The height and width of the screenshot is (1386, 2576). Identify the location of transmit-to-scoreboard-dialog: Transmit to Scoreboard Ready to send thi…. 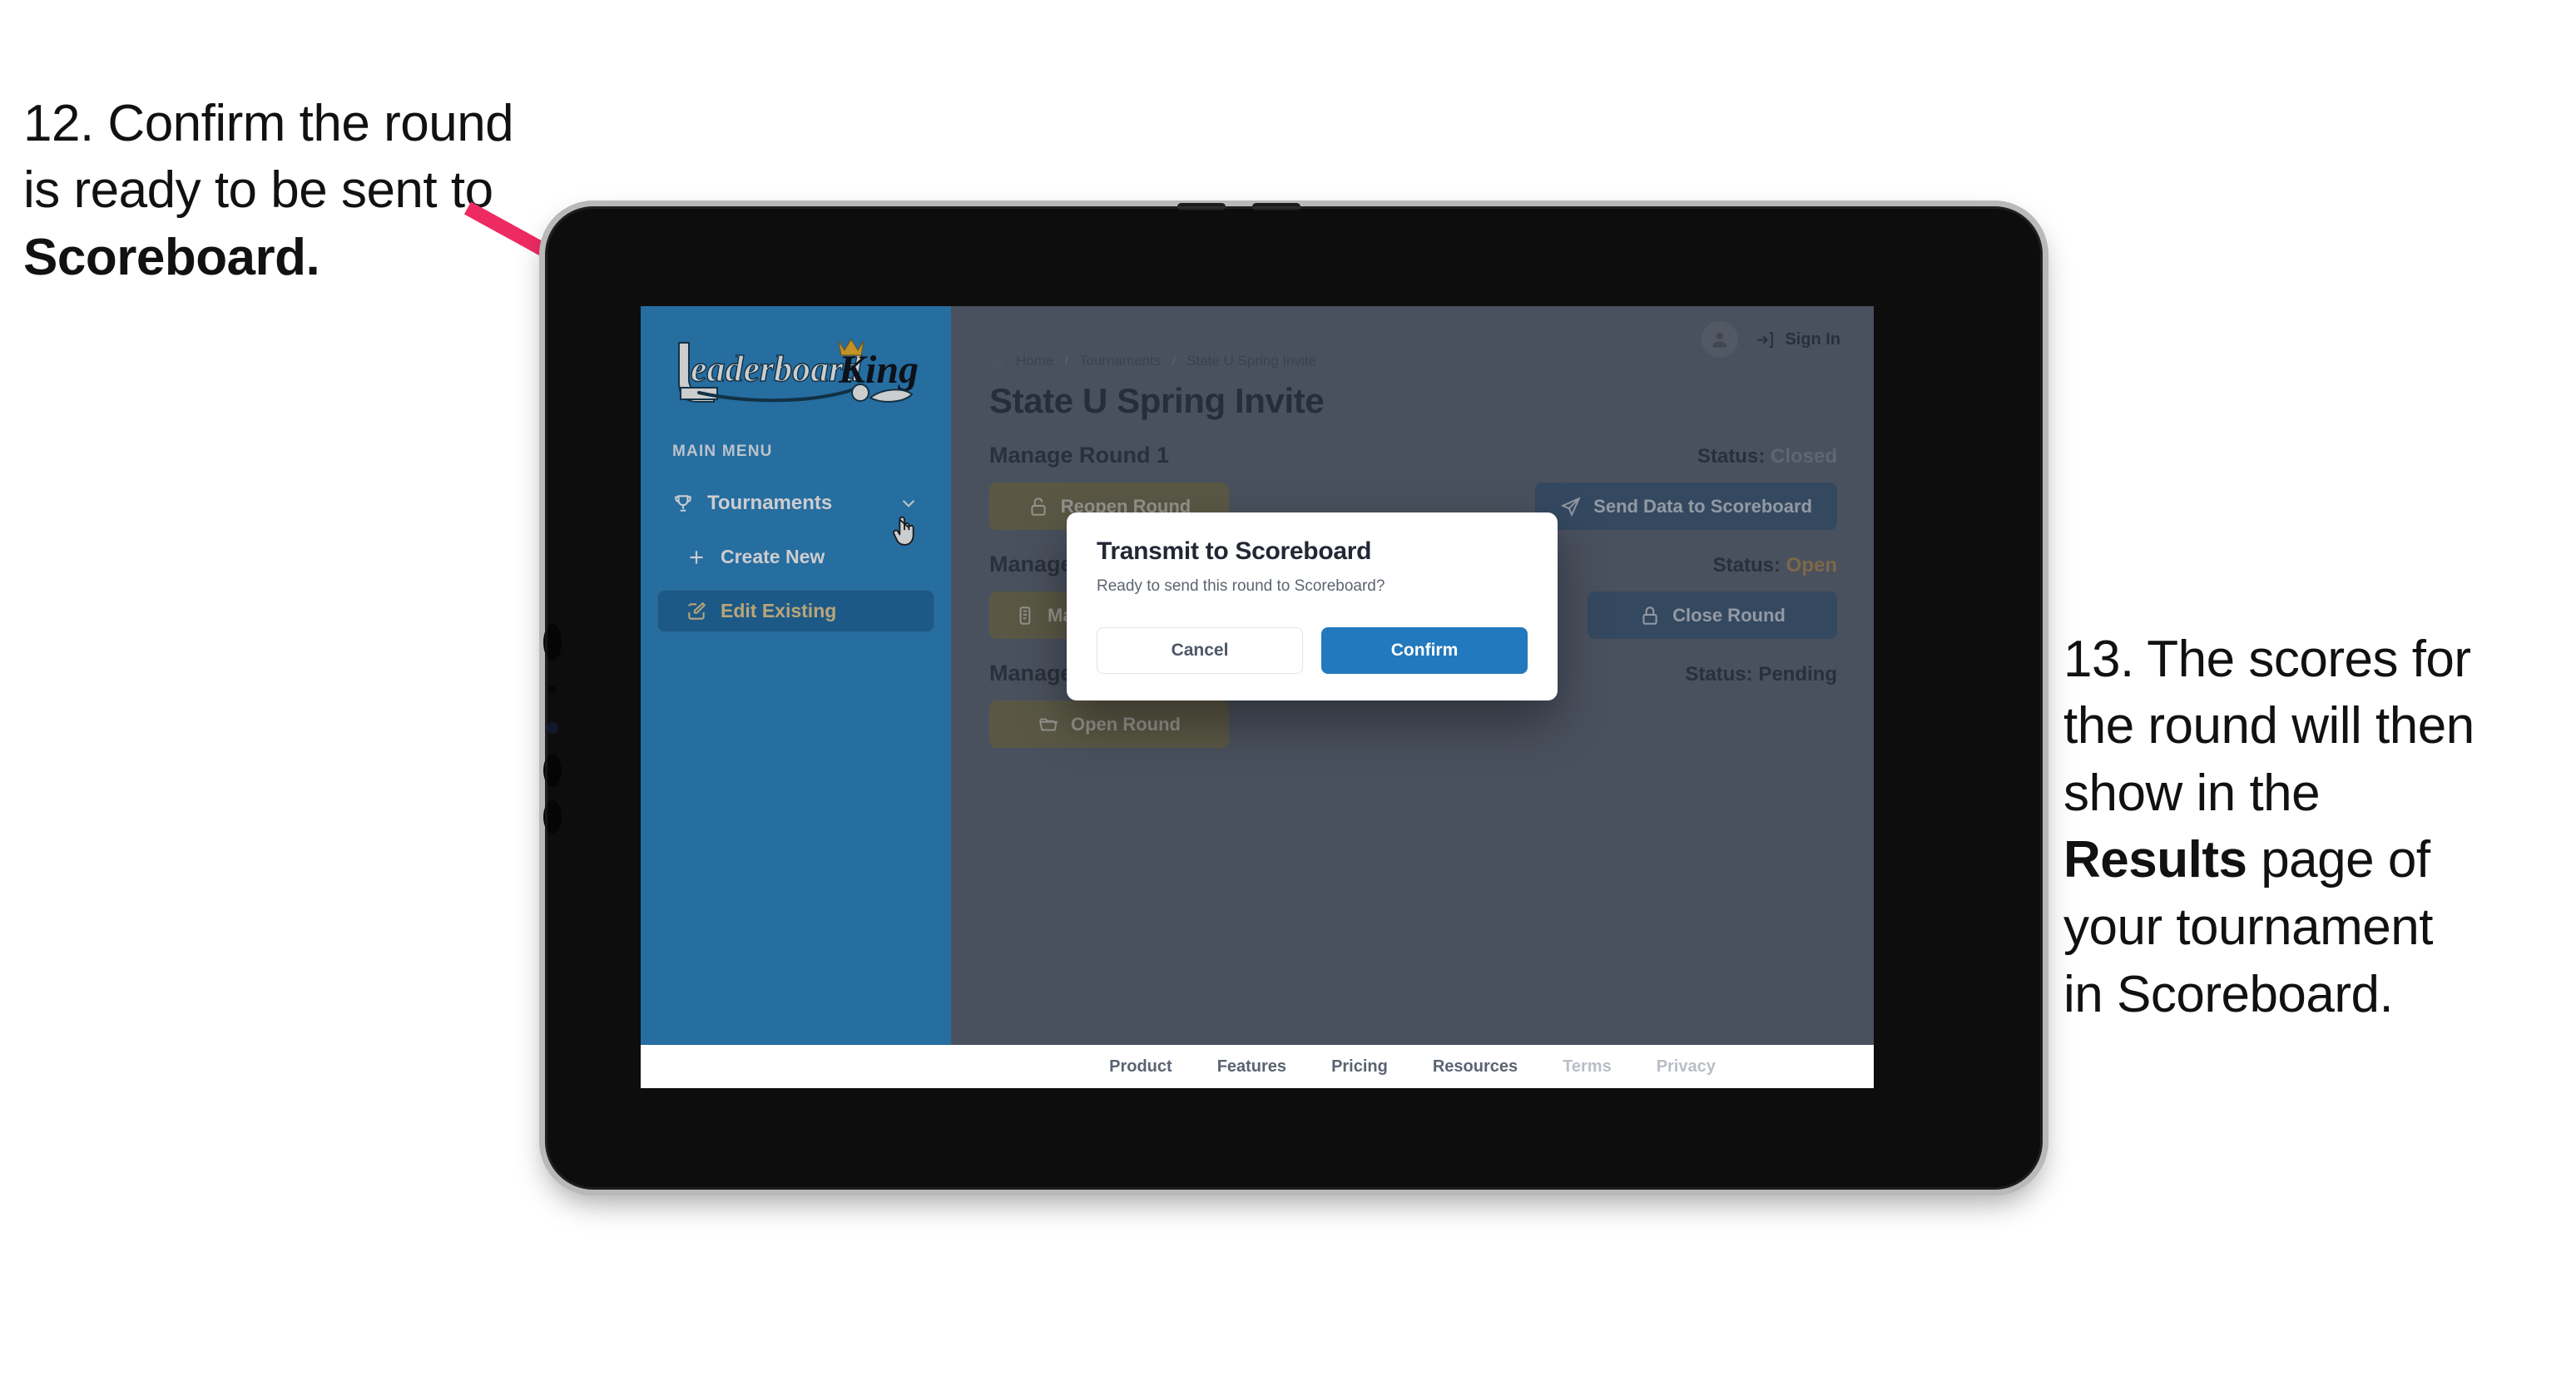
(1313, 606).